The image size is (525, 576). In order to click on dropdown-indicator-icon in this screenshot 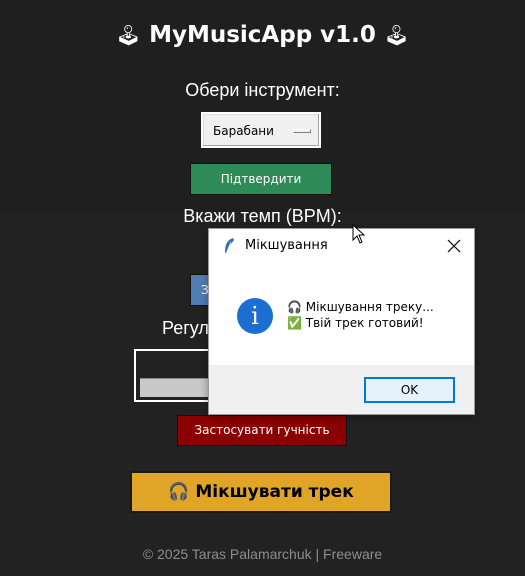, I will do `click(302, 131)`.